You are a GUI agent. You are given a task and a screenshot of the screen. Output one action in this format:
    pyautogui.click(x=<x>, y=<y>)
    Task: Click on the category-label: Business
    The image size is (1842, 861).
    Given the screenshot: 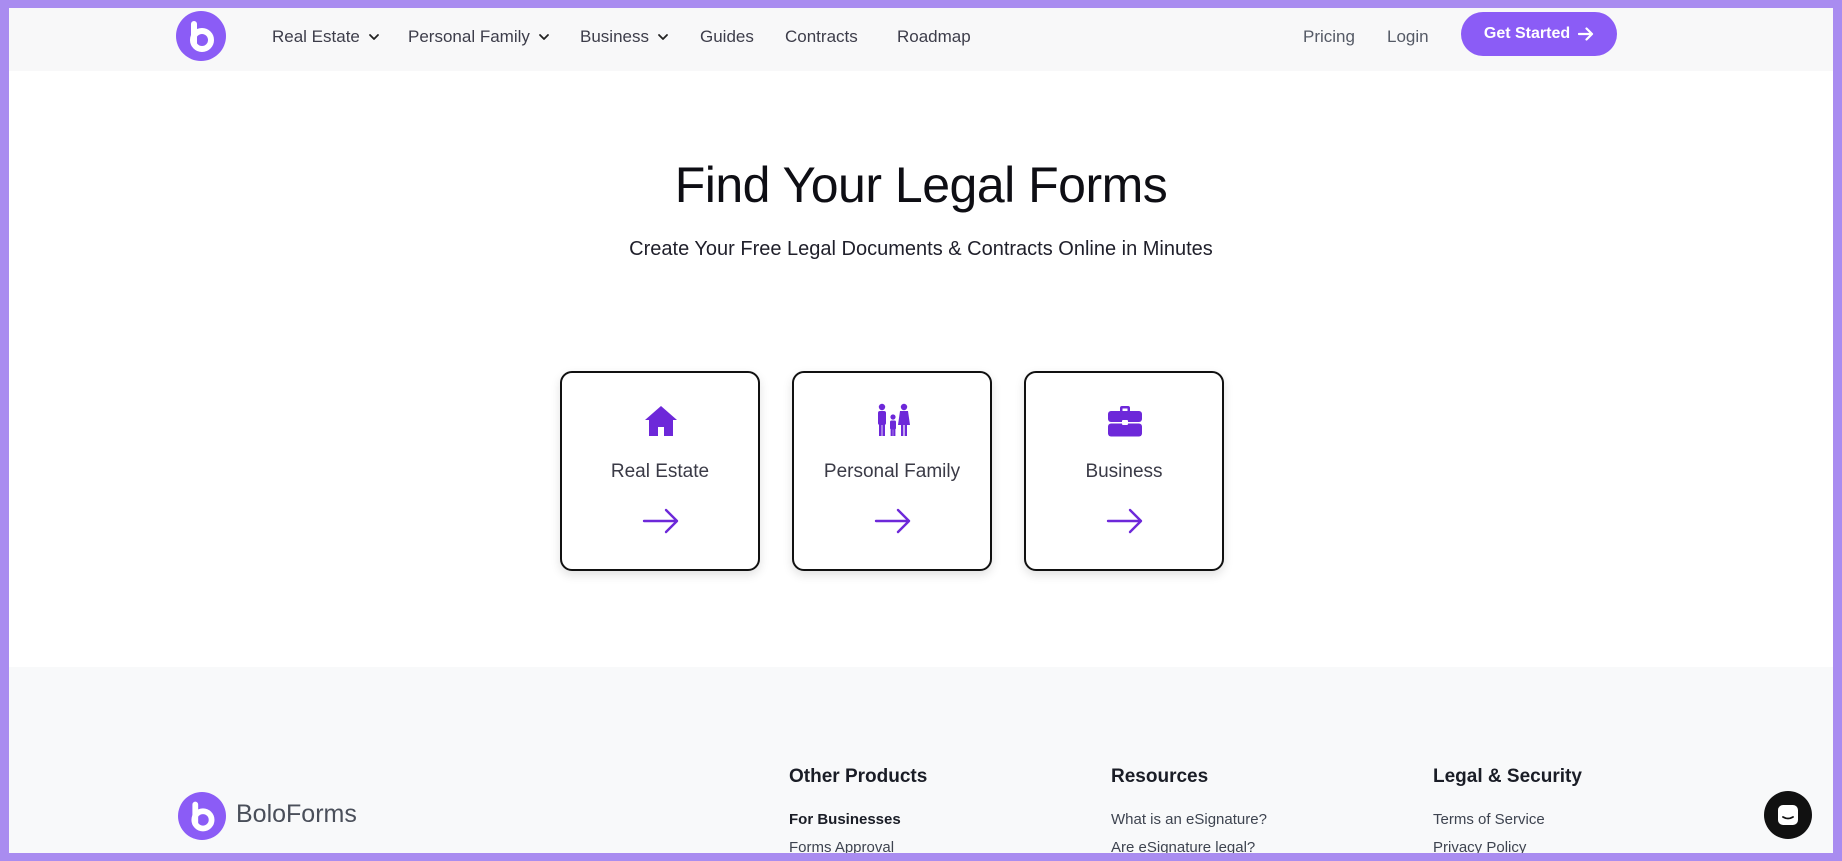 What is the action you would take?
    pyautogui.click(x=1124, y=471)
    